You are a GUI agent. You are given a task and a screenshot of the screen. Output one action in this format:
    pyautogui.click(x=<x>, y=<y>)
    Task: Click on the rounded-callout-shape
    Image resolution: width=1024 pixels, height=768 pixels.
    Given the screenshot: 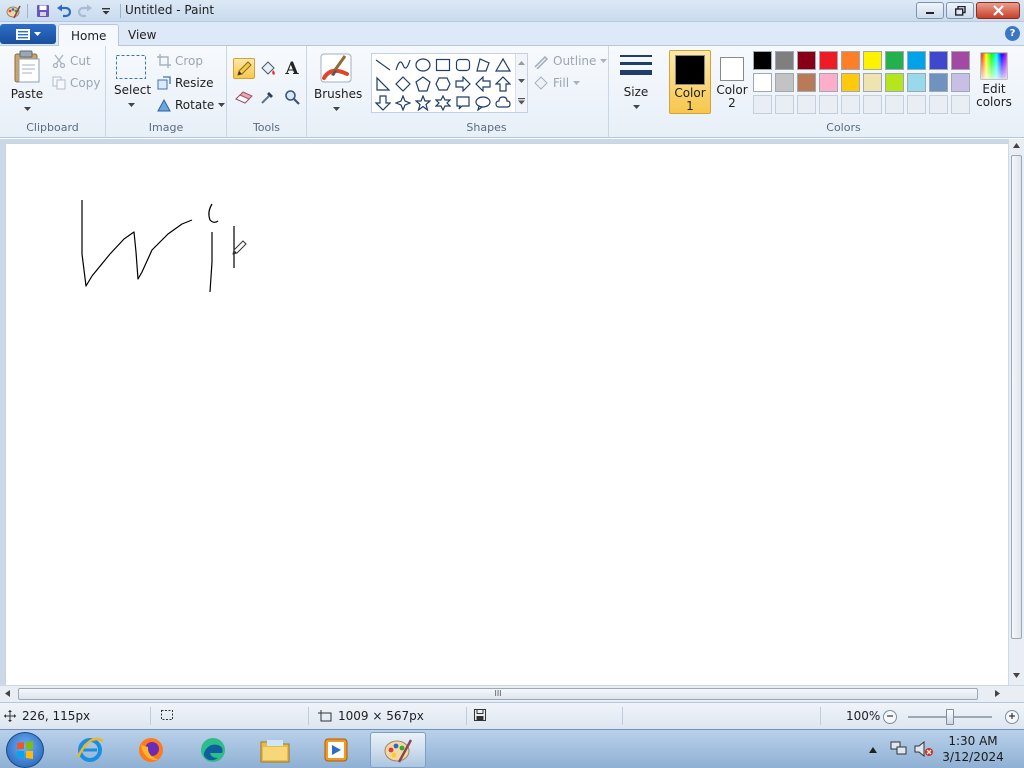 What is the action you would take?
    pyautogui.click(x=463, y=103)
    